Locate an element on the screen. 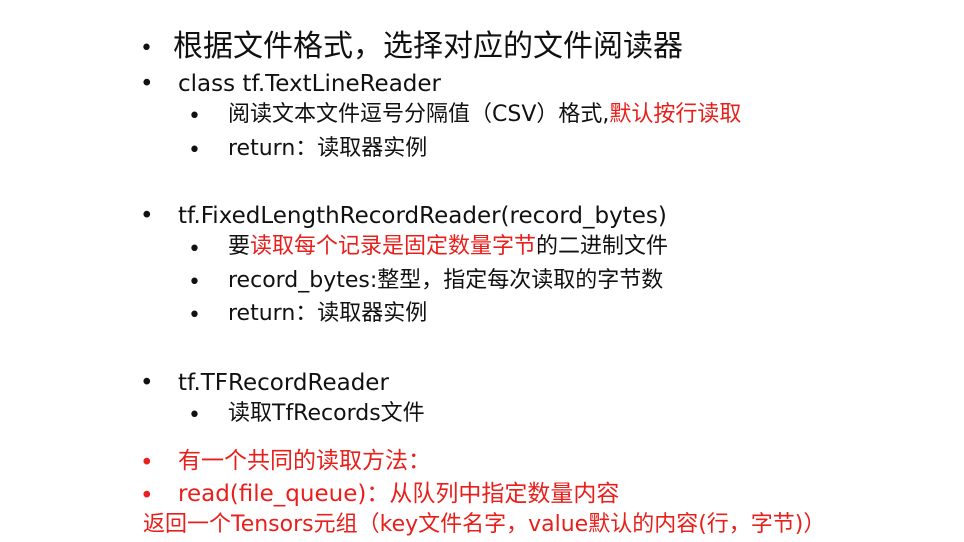 The height and width of the screenshot is (542, 964). textline-reader-desc: 阅读文本文件逗号分隔值（CSV）格式,默认按行读取 is located at coordinates (484, 115).